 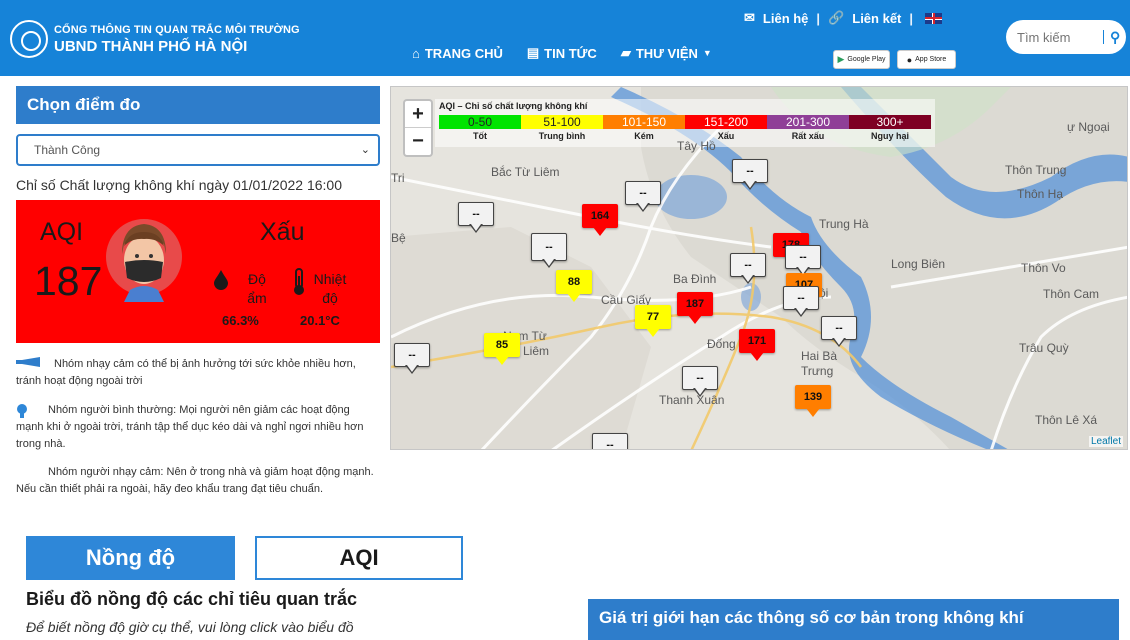 What do you see at coordinates (909, 59) in the screenshot?
I see `apple-icon: ●` at bounding box center [909, 59].